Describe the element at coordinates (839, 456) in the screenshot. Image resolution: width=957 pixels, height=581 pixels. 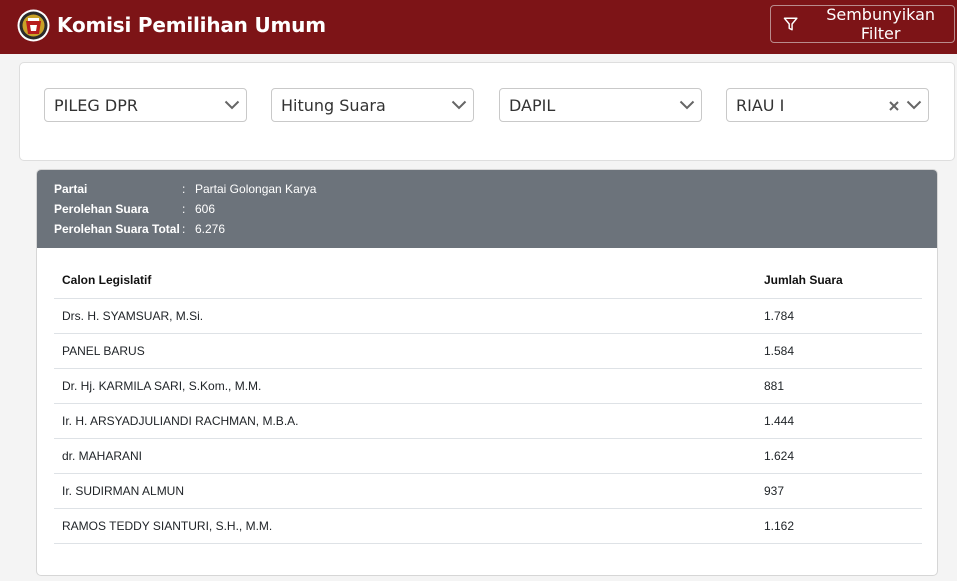
I see `candidate-votes: 1.624` at that location.